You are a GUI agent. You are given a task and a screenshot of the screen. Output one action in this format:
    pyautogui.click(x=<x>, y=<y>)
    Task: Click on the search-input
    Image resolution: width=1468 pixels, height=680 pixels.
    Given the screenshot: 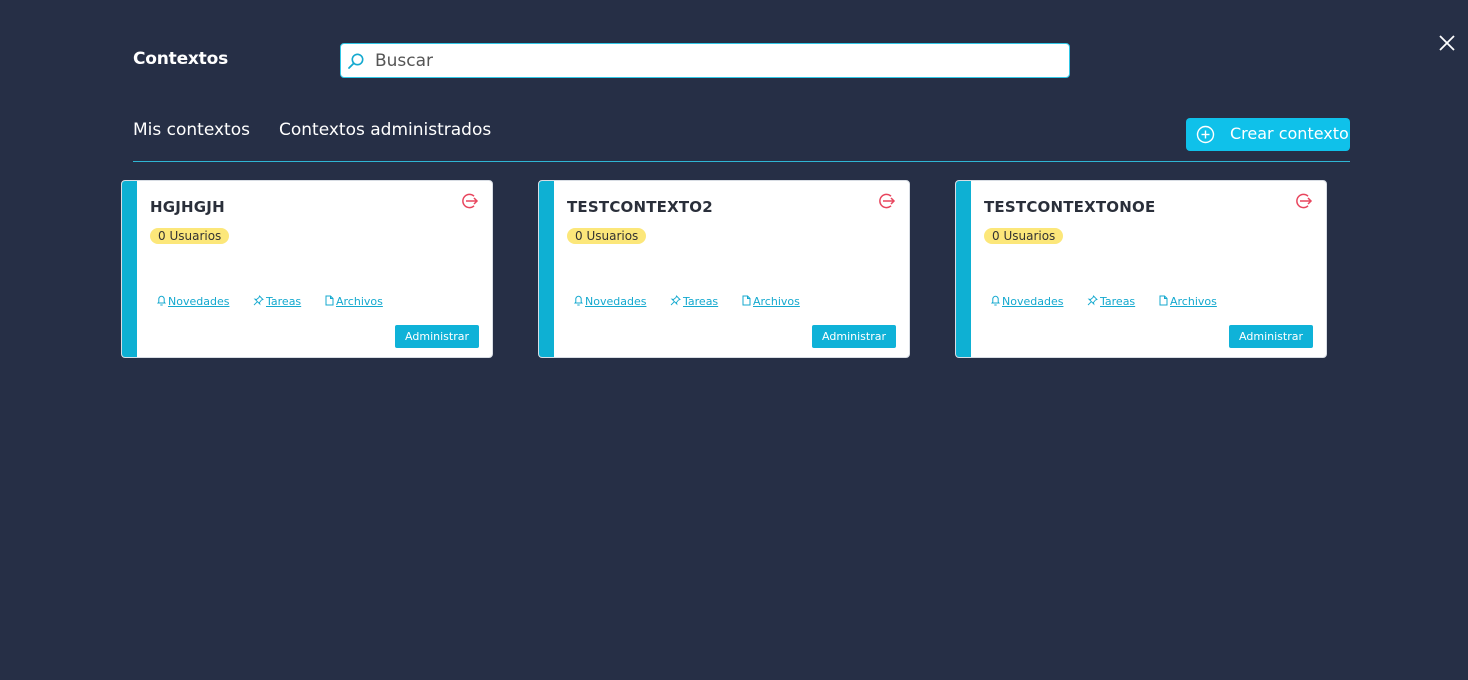 What is the action you would take?
    pyautogui.click(x=715, y=60)
    